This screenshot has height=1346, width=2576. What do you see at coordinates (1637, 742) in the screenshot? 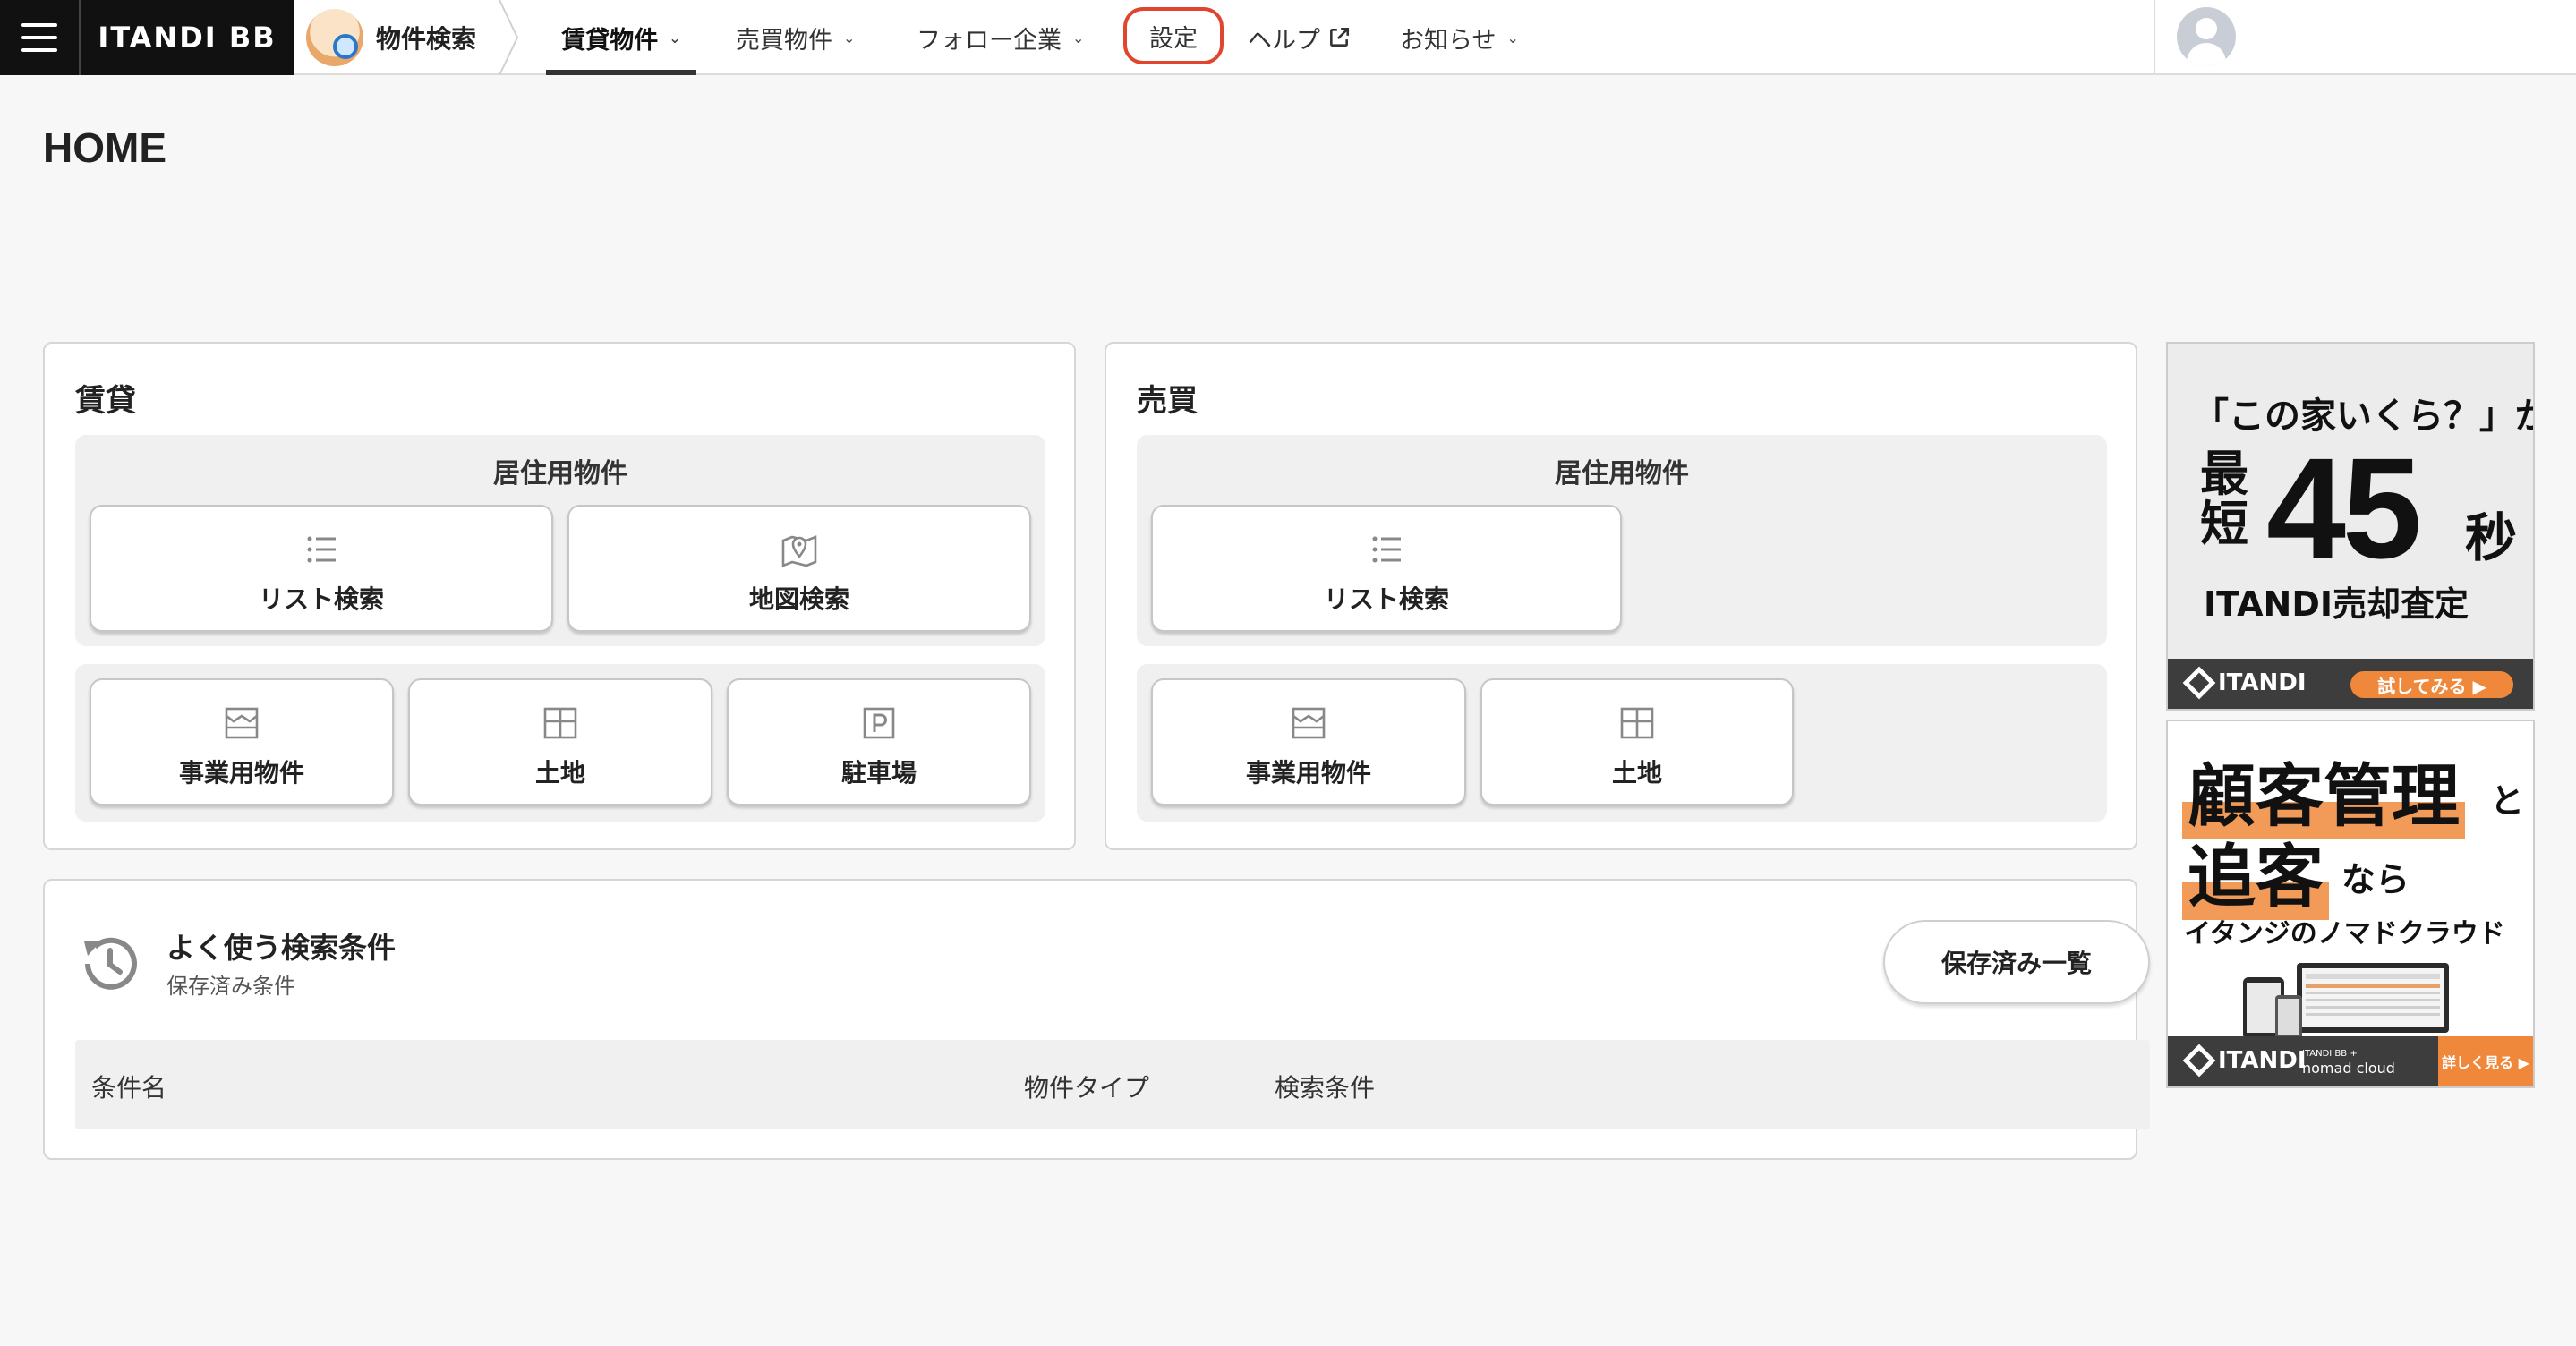
I see `sales-land-button: 土地` at bounding box center [1637, 742].